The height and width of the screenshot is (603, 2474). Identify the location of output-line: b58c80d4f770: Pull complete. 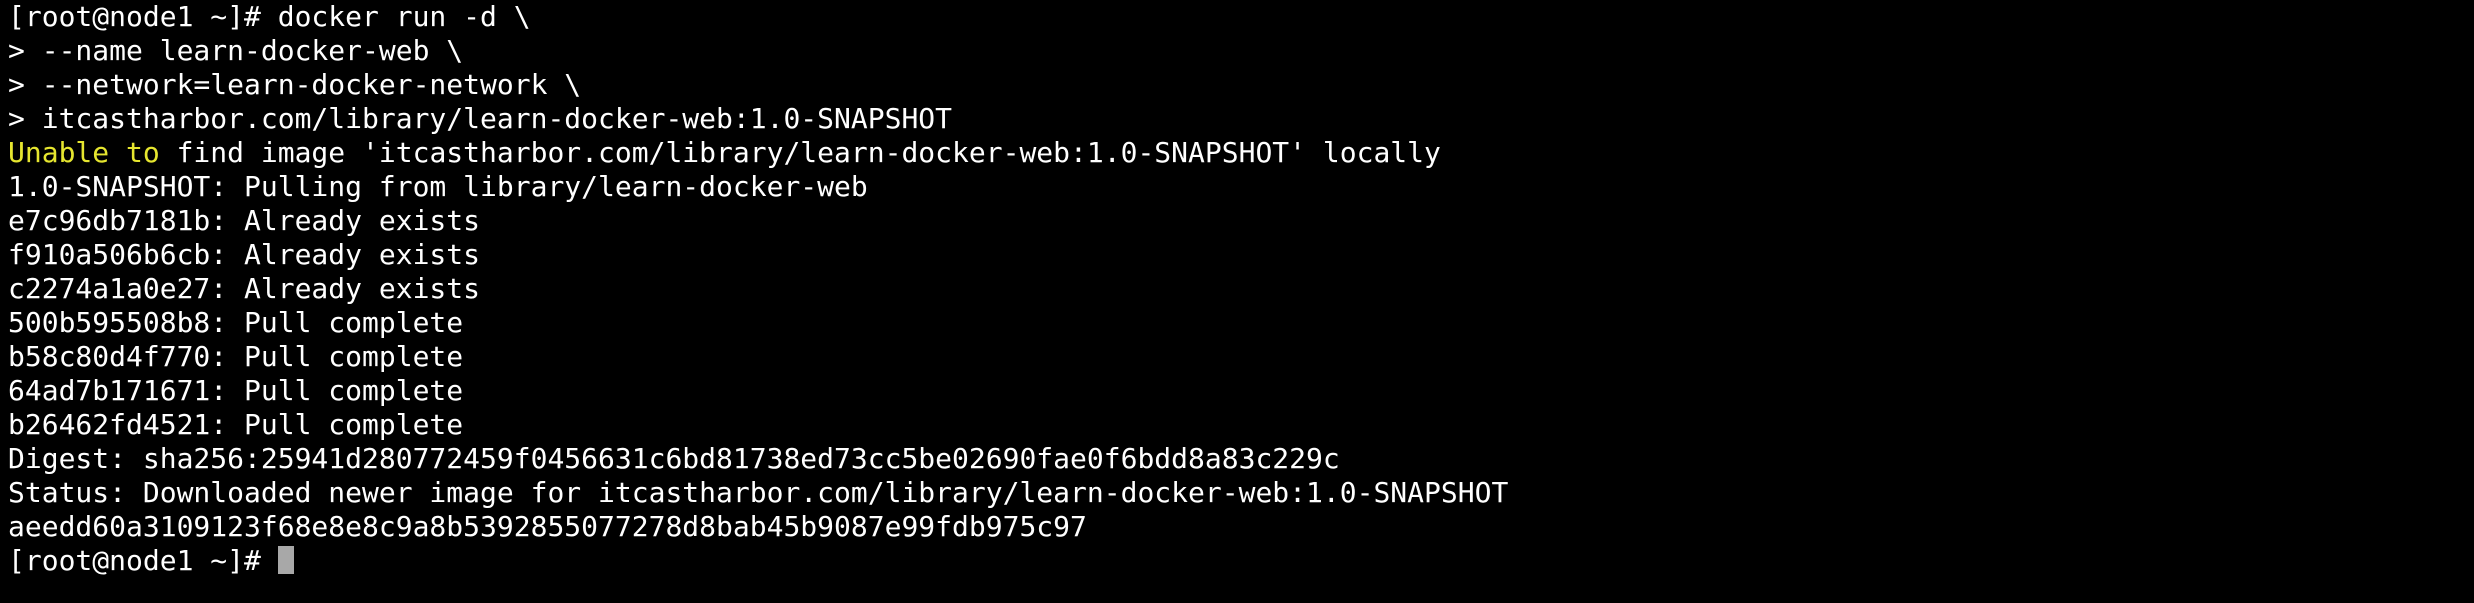
(236, 356).